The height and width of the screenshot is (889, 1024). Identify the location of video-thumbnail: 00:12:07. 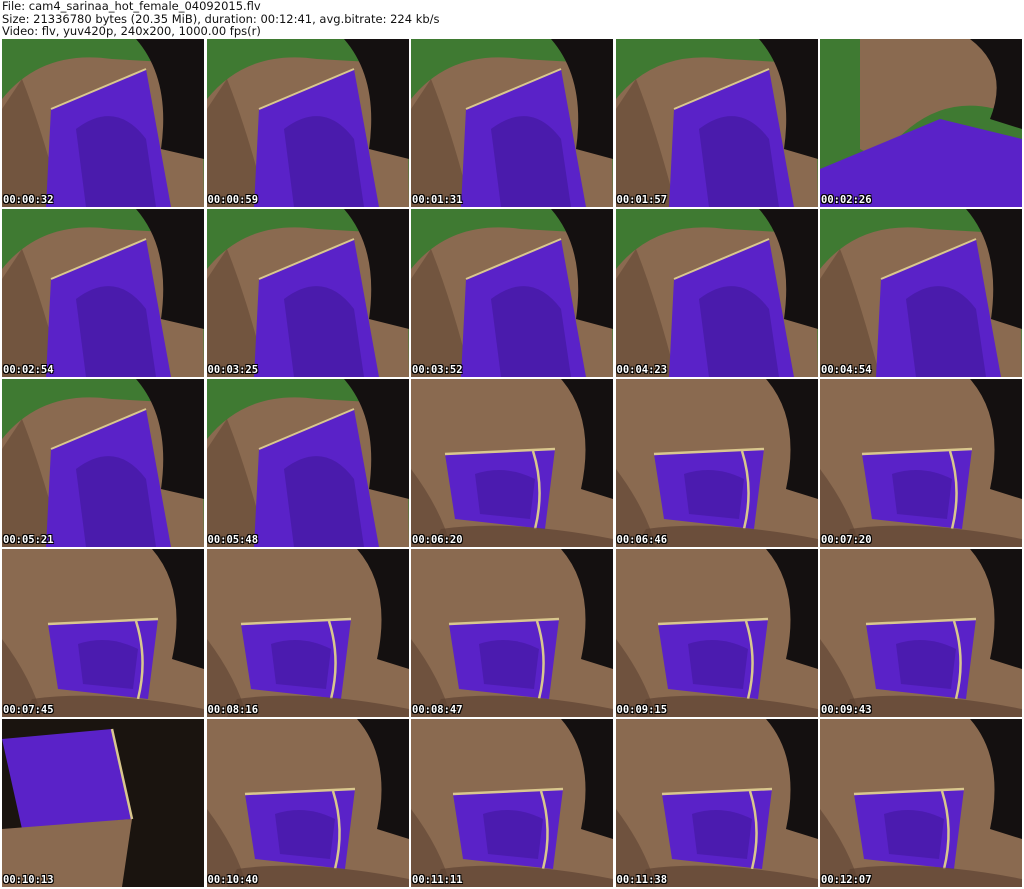
(921, 803).